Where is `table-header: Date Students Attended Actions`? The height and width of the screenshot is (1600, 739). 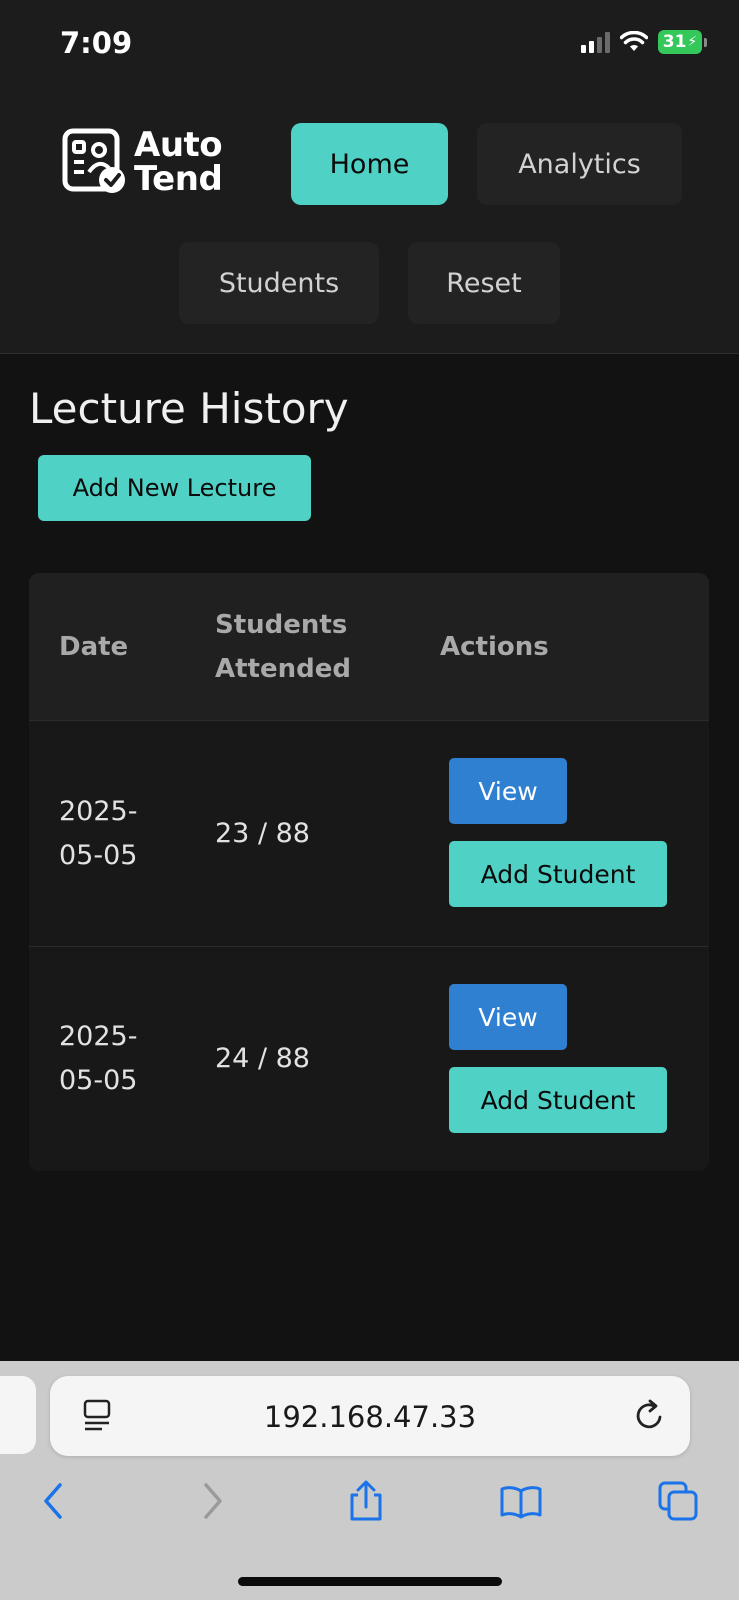
table-header: Date Students Attended Actions is located at coordinates (369, 647).